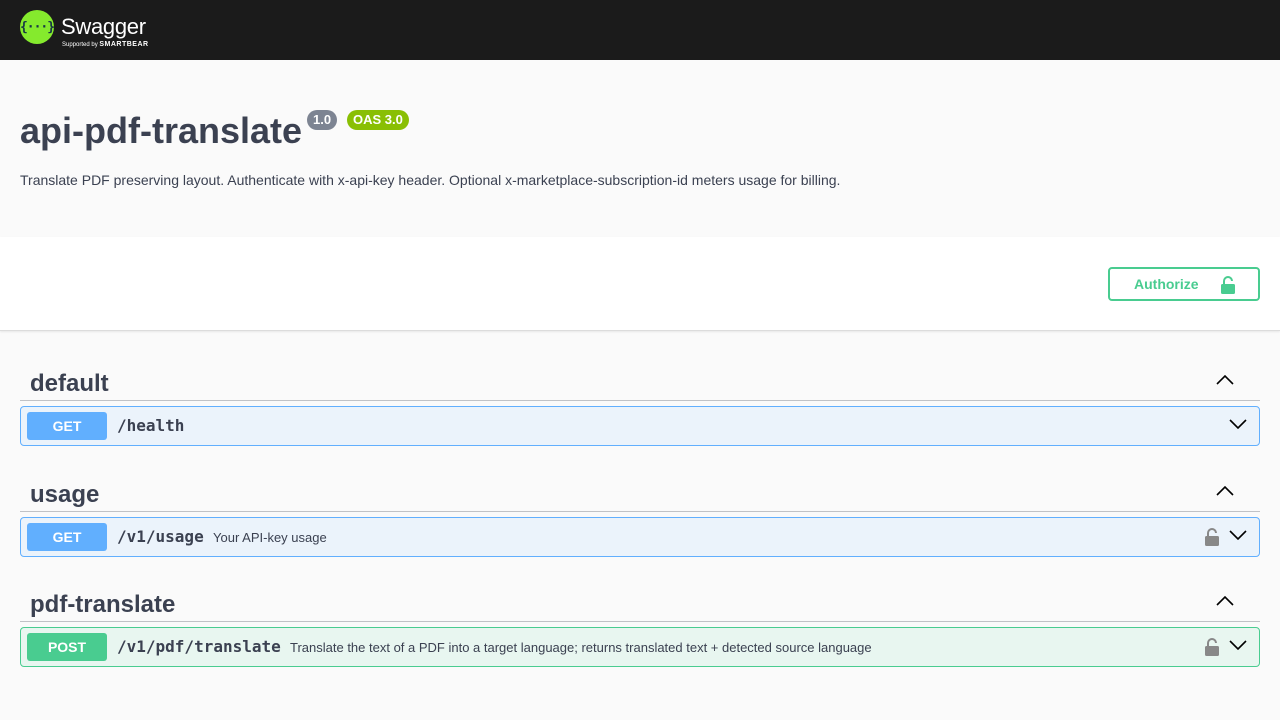 This screenshot has width=1280, height=720. I want to click on logo-text: Swagger Supported by SMARTBEAR, so click(116, 30).